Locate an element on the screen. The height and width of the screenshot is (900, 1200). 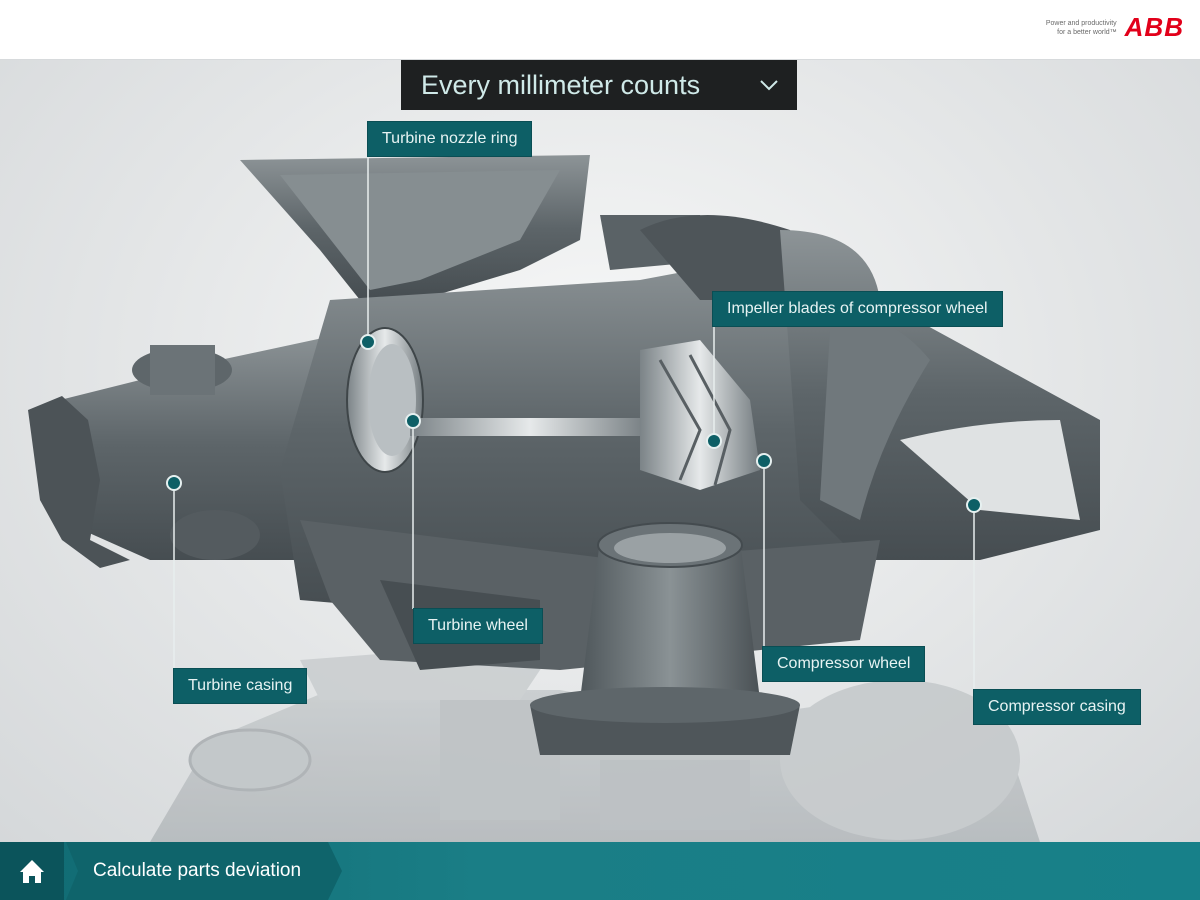
calculate-parts-deviation-button: Calculate parts deviation is located at coordinates (204, 871).